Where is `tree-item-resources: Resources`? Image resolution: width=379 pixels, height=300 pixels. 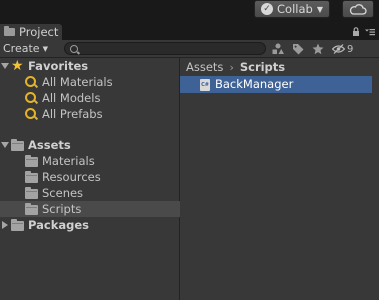
tree-item-resources: Resources is located at coordinates (90, 177).